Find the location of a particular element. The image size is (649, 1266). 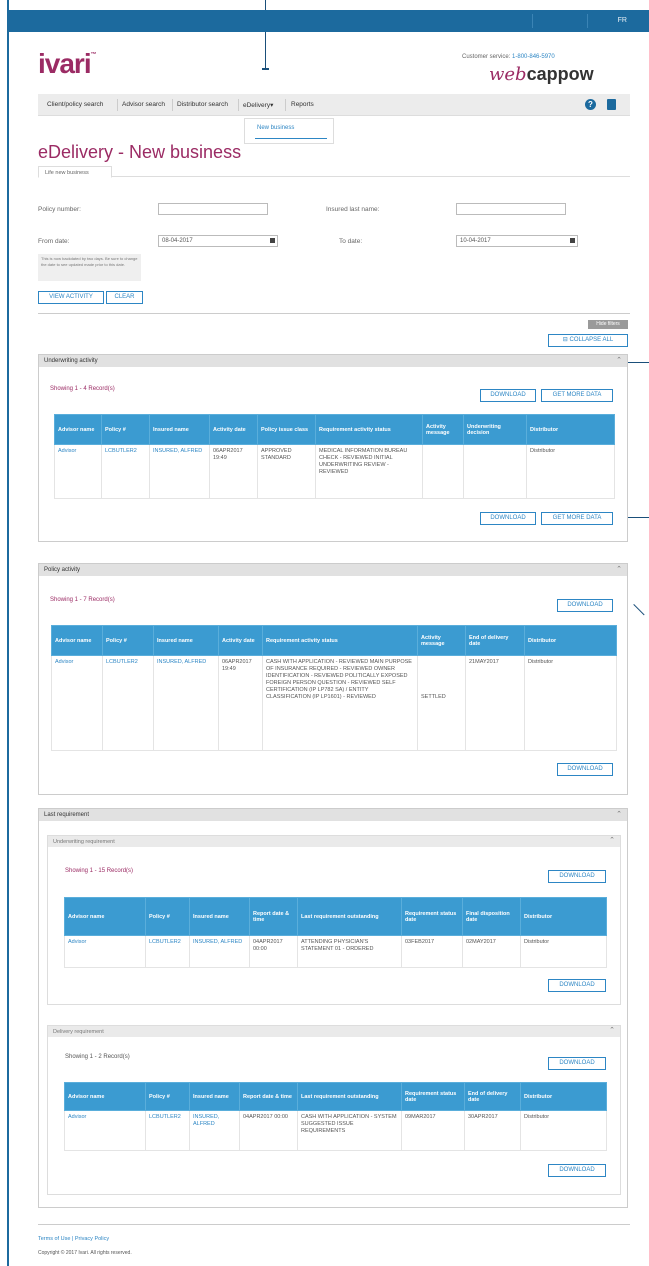

policy-number-input is located at coordinates (213, 209).